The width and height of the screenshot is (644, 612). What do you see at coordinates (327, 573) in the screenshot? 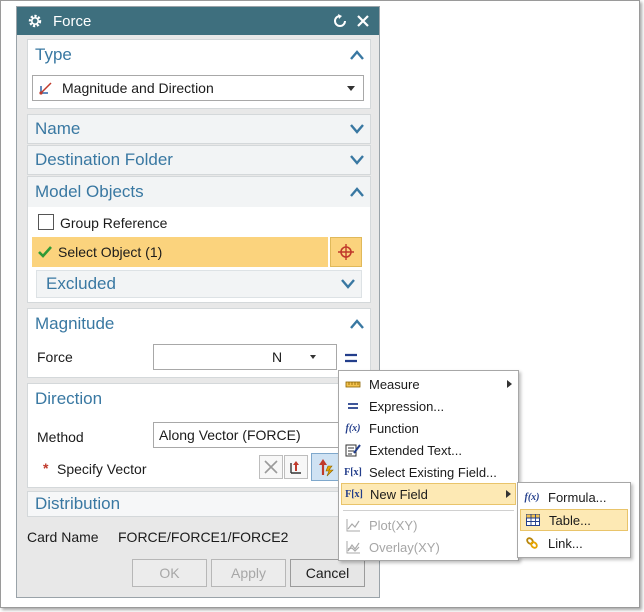
I see `cancel-button: Cancel` at bounding box center [327, 573].